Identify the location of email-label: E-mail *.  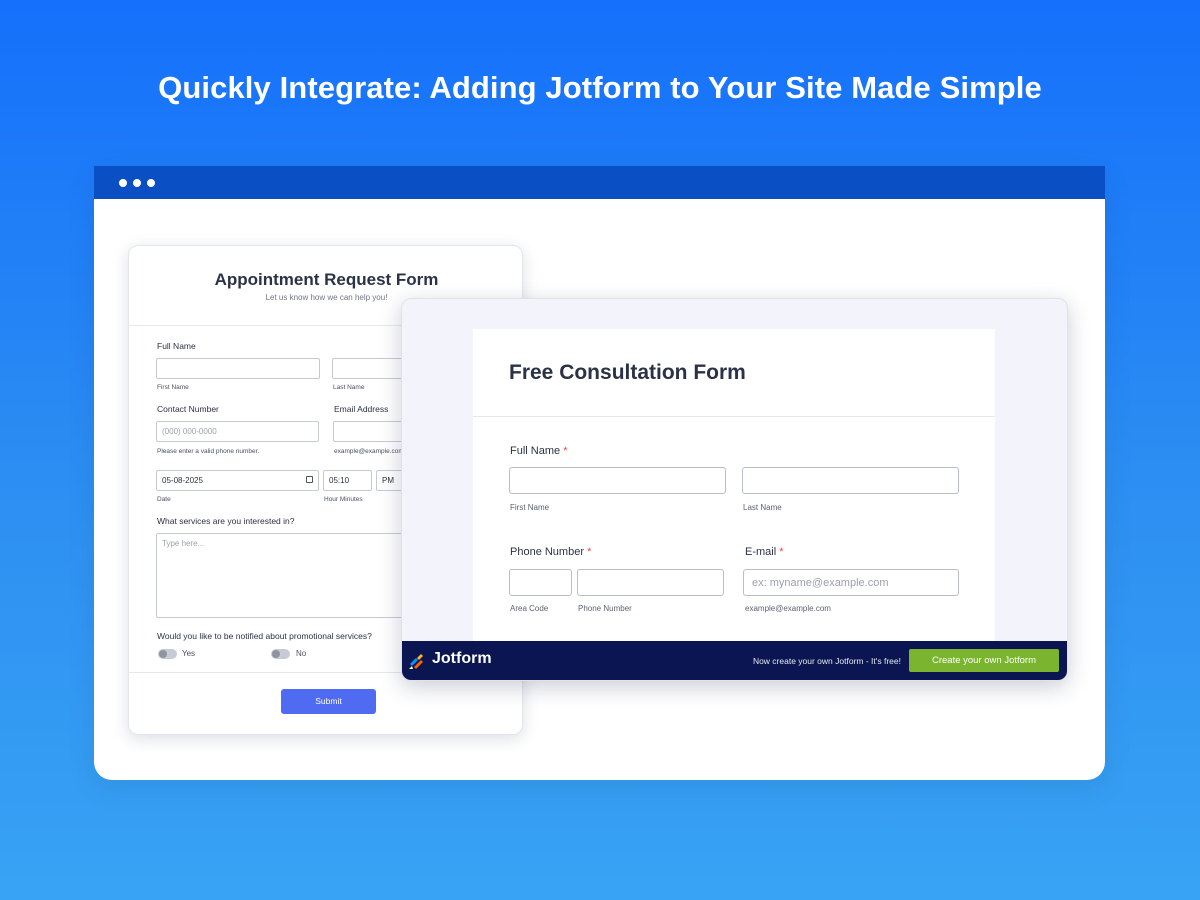
(764, 552).